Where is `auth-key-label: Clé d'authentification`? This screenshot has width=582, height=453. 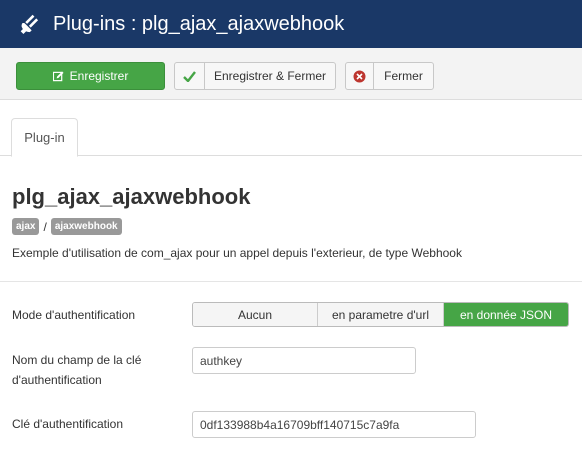 auth-key-label: Clé d'authentification is located at coordinates (68, 424).